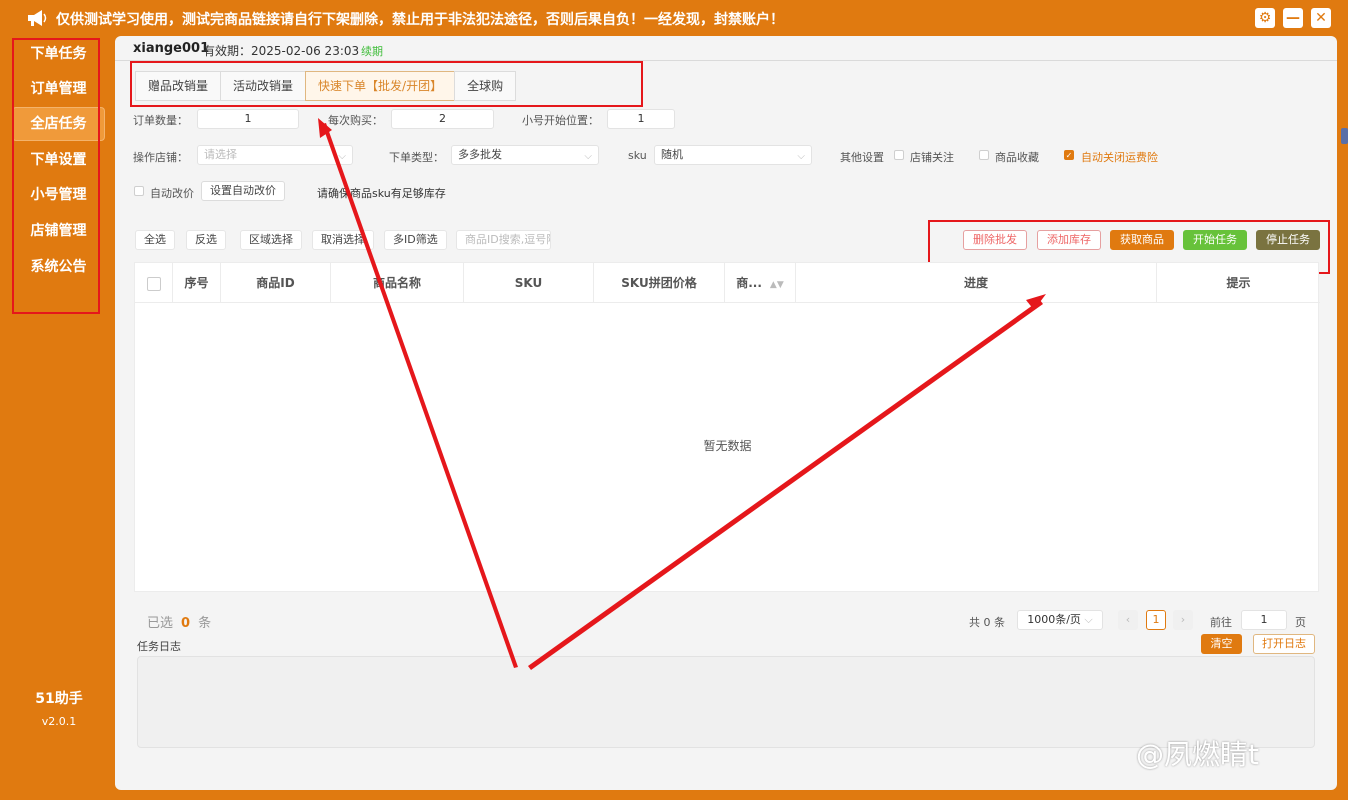  Describe the element at coordinates (397, 283) in the screenshot. I see `col-goods-name: 商品名称` at that location.